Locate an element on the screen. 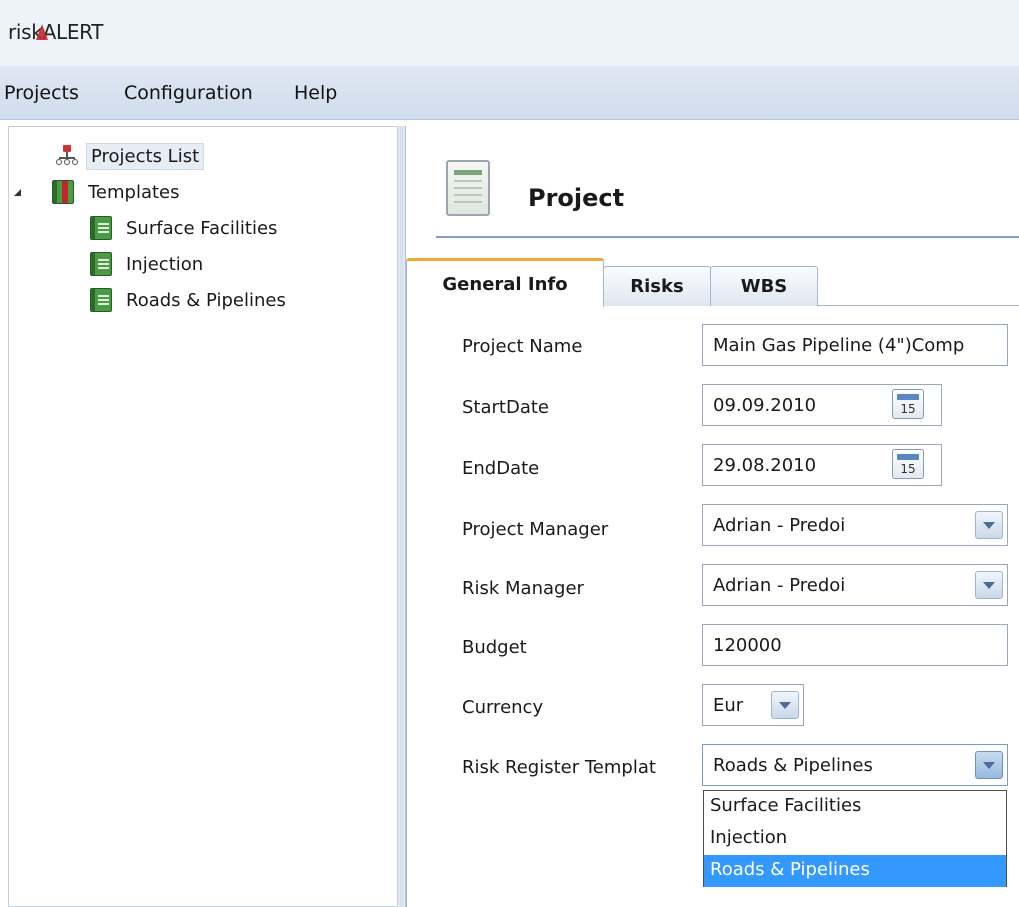 This screenshot has height=907, width=1019. project-manager-select: Adrian - Predoi is located at coordinates (855, 525).